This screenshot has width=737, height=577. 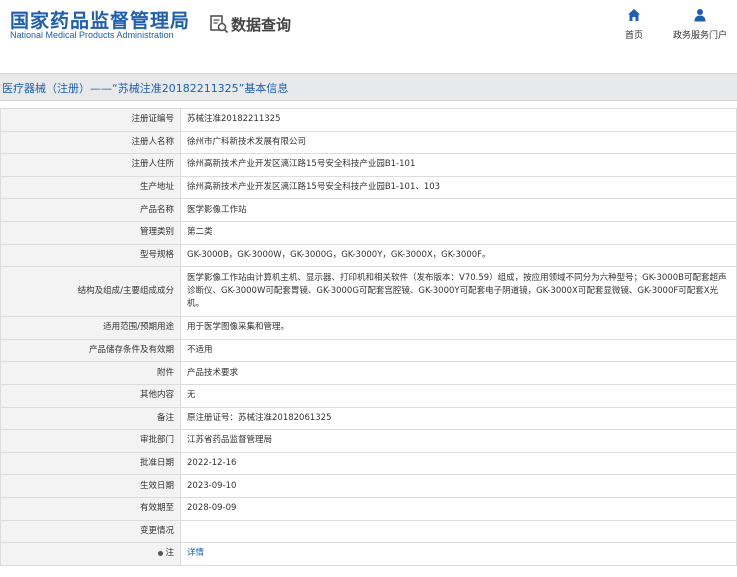 I want to click on table-row: 有效期至 2028-09-09, so click(x=368, y=508).